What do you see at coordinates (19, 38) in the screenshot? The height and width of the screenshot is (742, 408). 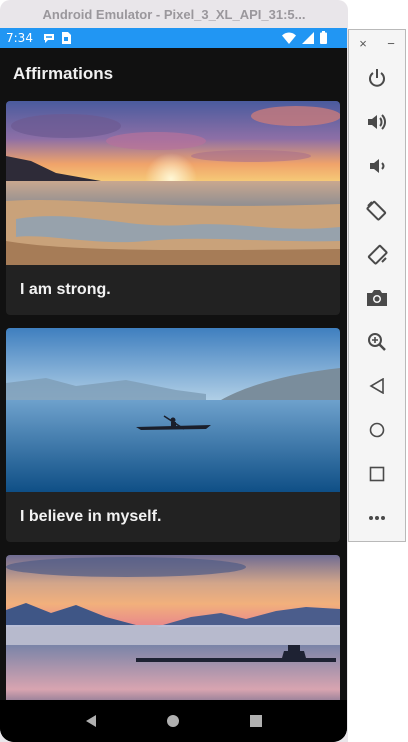 I see `status-time: 7:34` at bounding box center [19, 38].